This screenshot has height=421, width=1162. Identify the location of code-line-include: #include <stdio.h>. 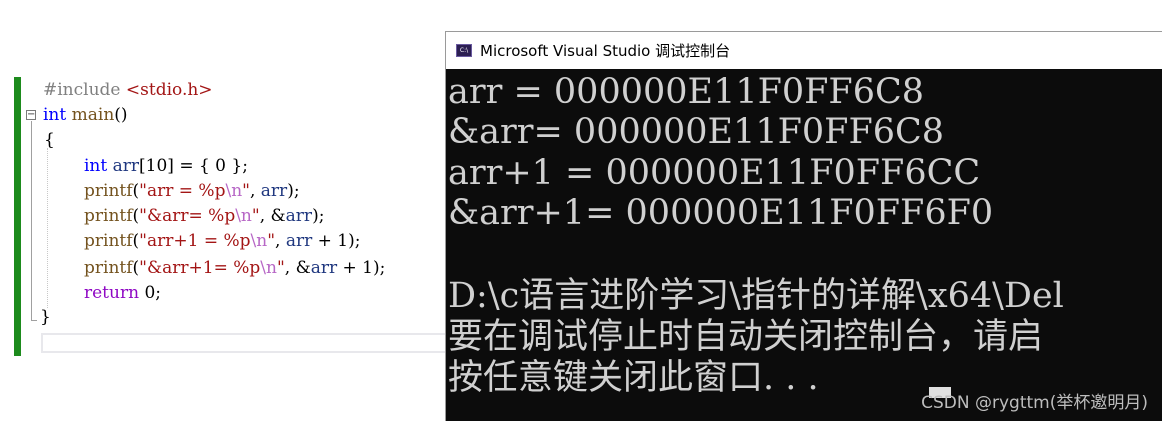
(128, 90).